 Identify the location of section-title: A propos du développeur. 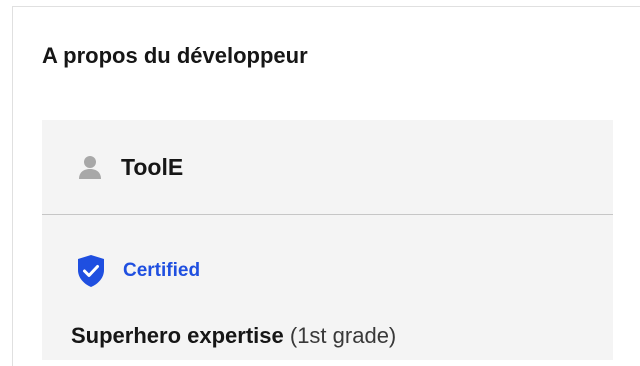
(175, 55).